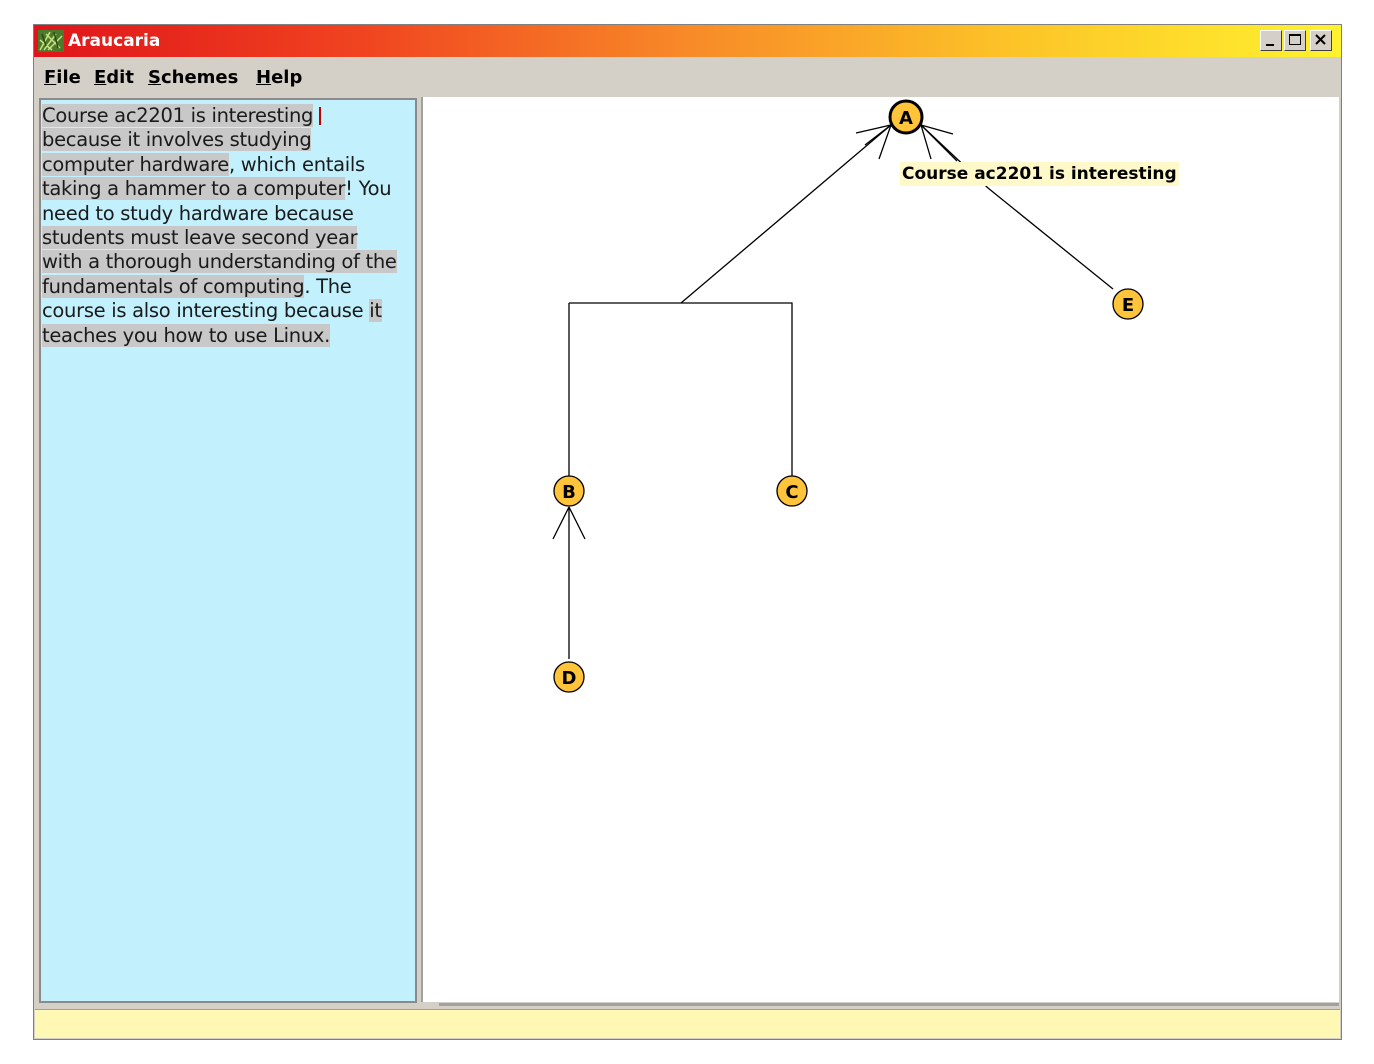 This screenshot has width=1374, height=1064. What do you see at coordinates (114, 41) in the screenshot?
I see `window-title: Araucaria` at bounding box center [114, 41].